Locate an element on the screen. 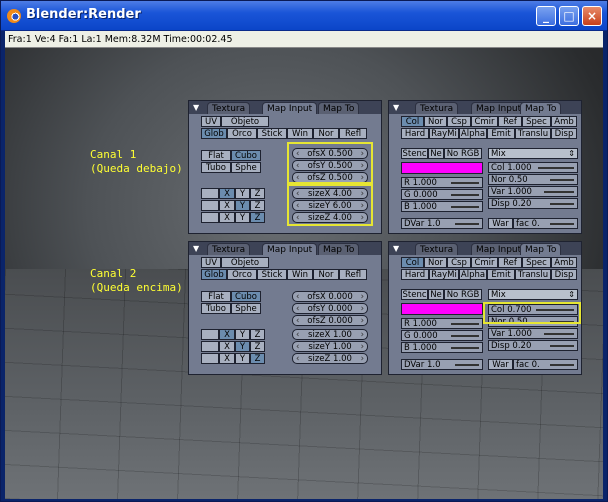 This screenshot has height=502, width=608. glob-button: Glob is located at coordinates (214, 274).